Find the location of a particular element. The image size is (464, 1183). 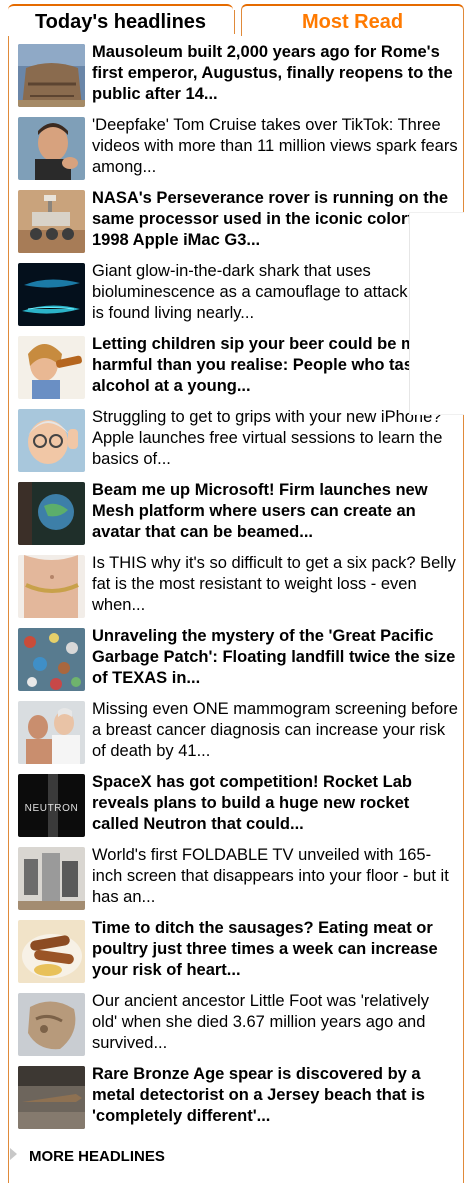

mausoleum-thumb is located at coordinates (51, 75).